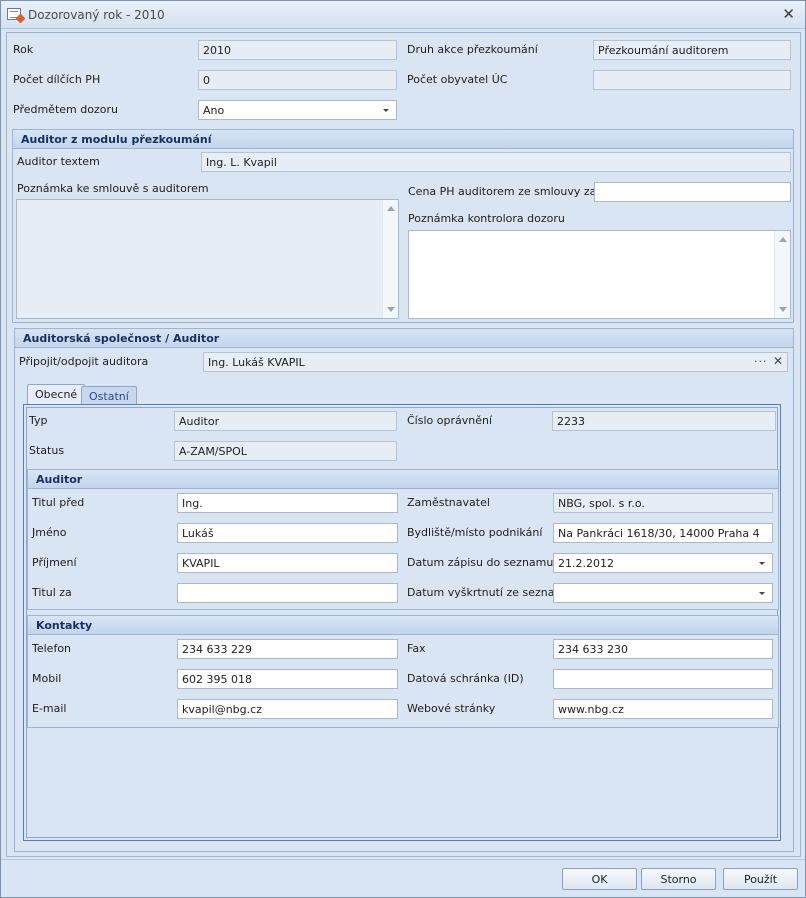  What do you see at coordinates (403, 859) in the screenshot?
I see `footer-separator` at bounding box center [403, 859].